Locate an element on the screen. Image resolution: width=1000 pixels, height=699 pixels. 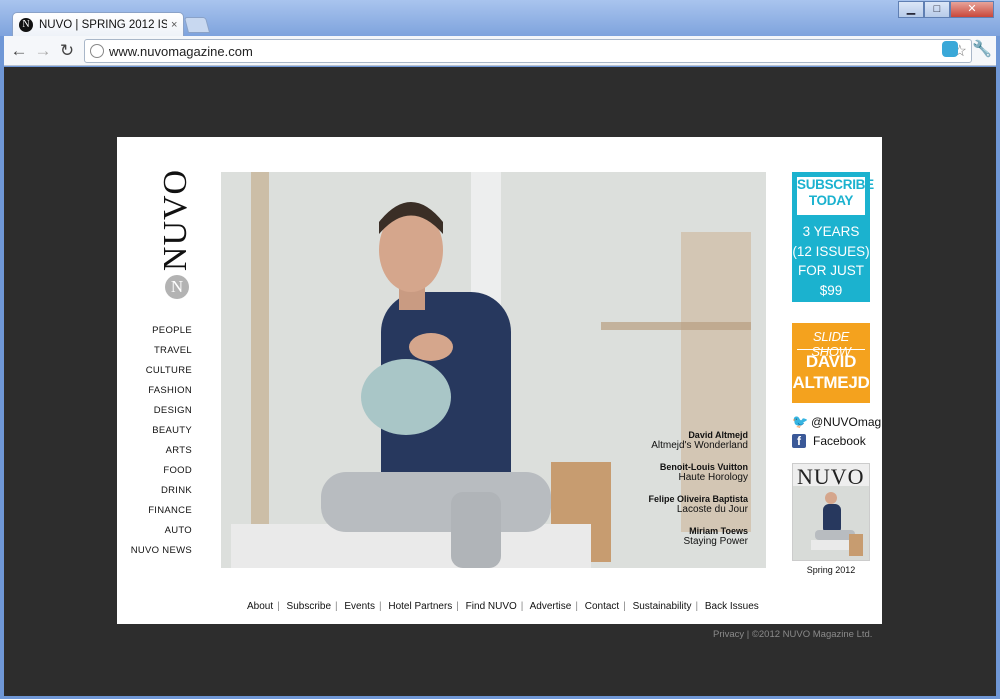
tab-title: NUVO | SPRING 2012 ISSUE is located at coordinates (103, 24).